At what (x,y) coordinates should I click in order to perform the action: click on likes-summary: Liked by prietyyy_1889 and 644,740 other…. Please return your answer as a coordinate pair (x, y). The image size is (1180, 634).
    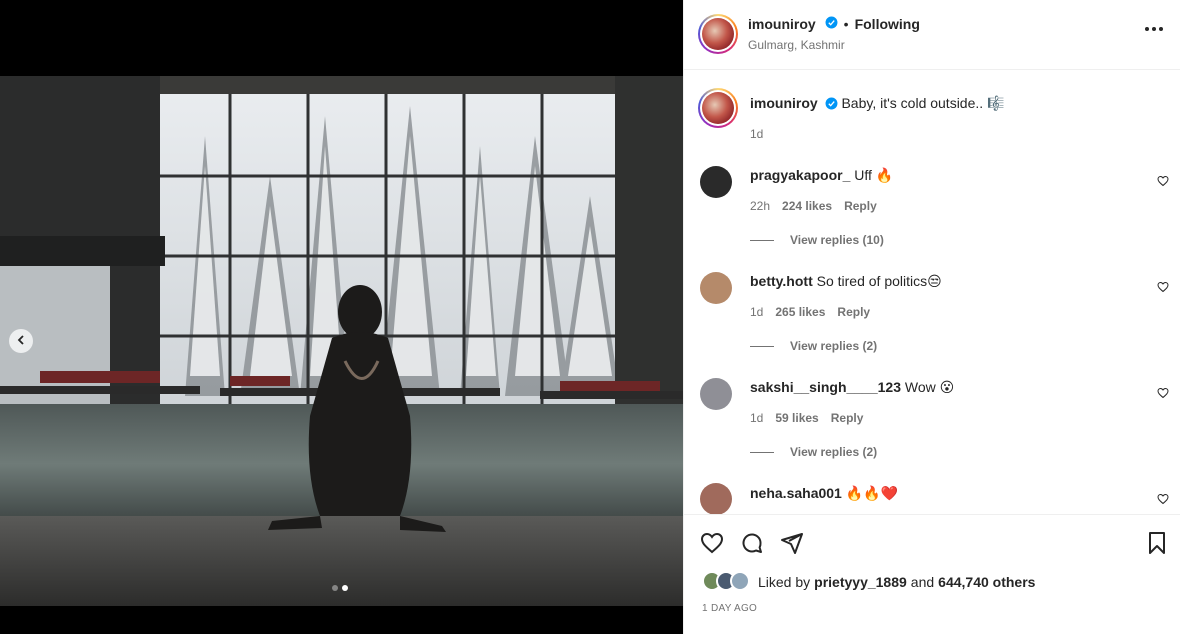
    Looking at the image, I should click on (868, 582).